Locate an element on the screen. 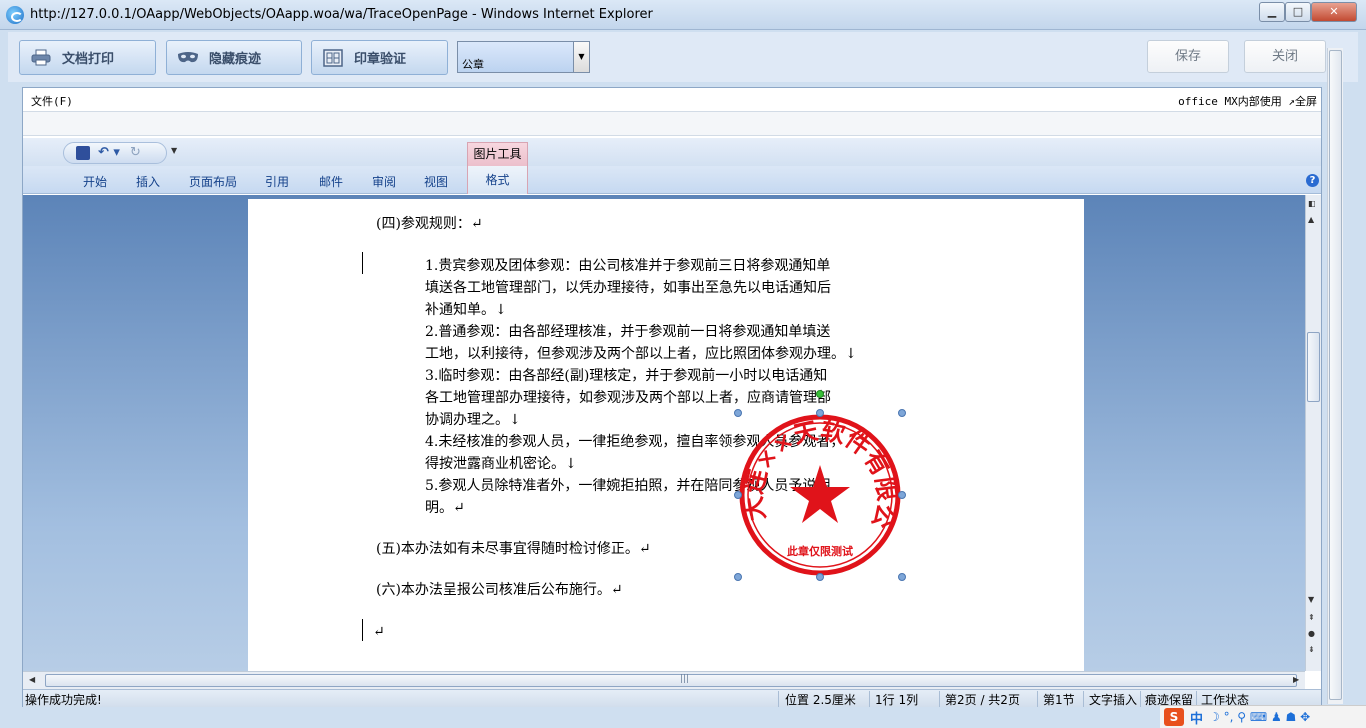 Image resolution: width=1366 pixels, height=728 pixels. list-line: 协调办理之。↓ is located at coordinates (473, 420).